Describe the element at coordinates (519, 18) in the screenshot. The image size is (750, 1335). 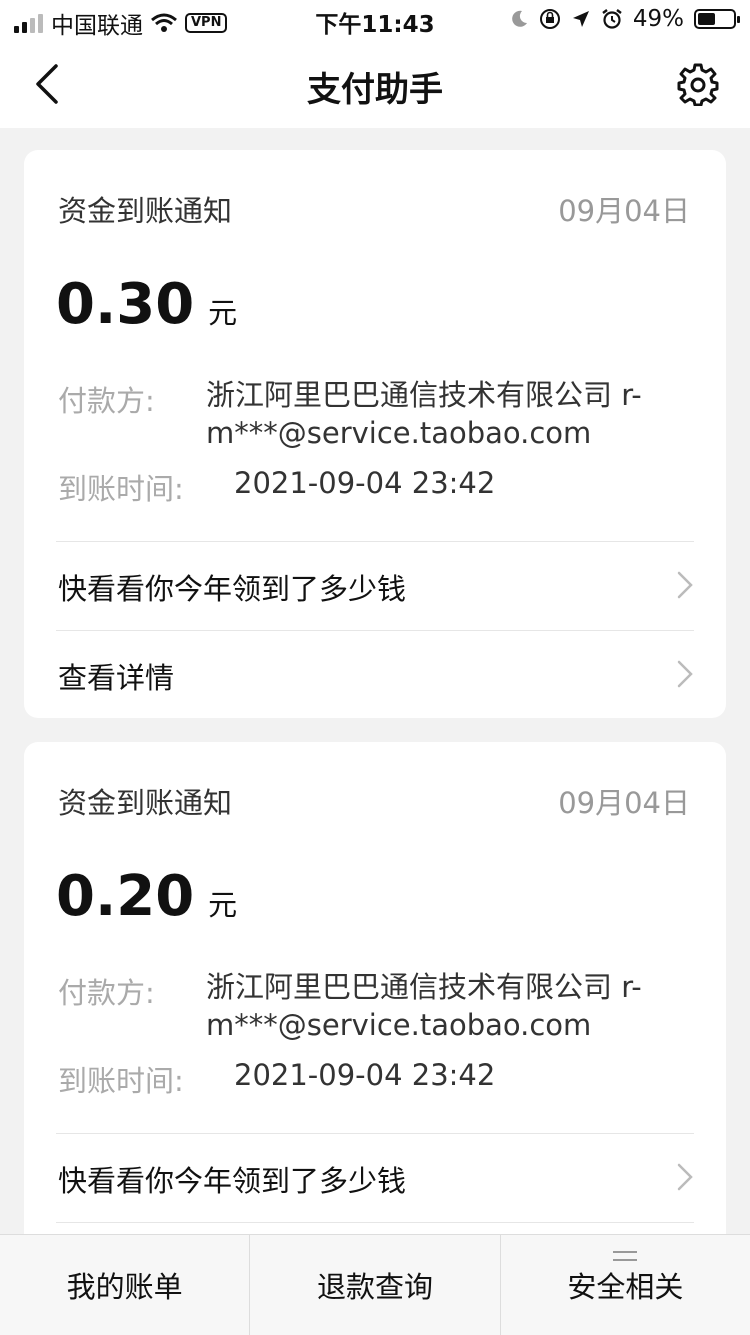
I see `moon-icon` at that location.